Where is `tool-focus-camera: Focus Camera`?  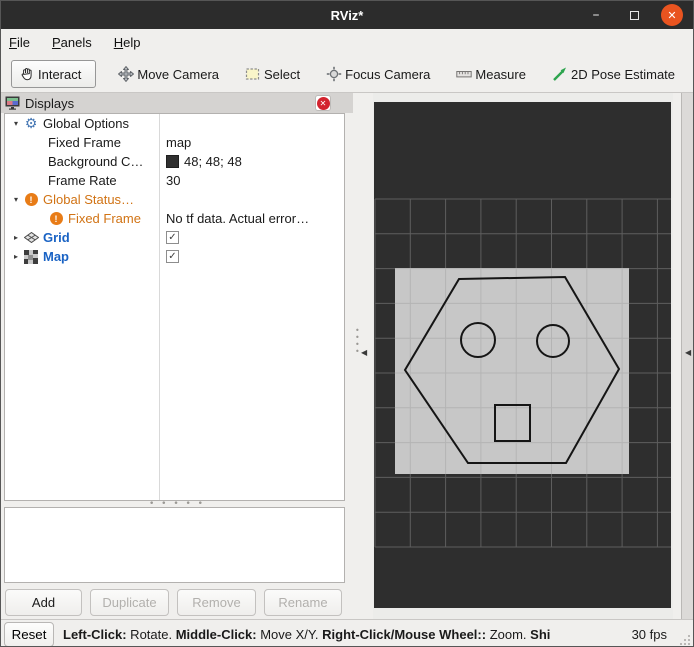 tool-focus-camera: Focus Camera is located at coordinates (378, 74).